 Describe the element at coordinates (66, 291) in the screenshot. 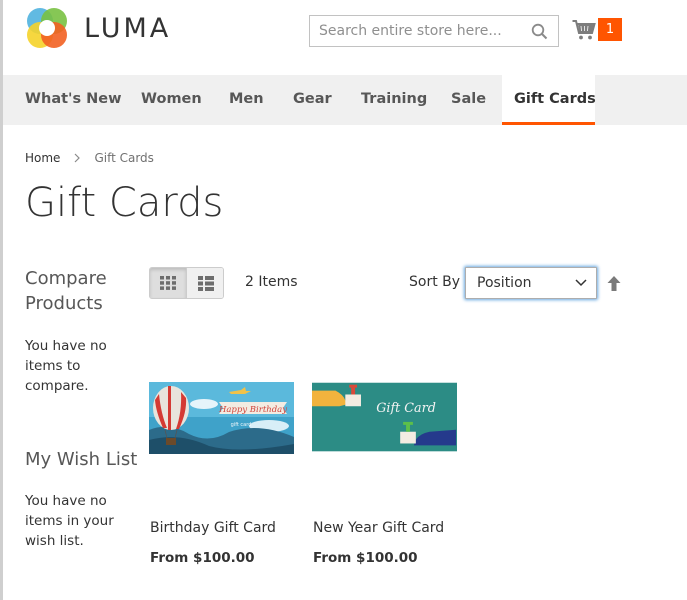

I see `compare-products-title: Compare Products` at that location.